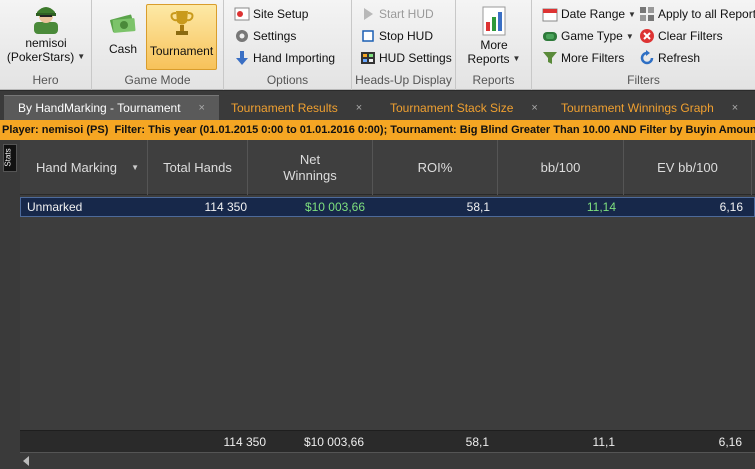 The width and height of the screenshot is (755, 469). I want to click on more-reports-label-1: More, so click(494, 45).